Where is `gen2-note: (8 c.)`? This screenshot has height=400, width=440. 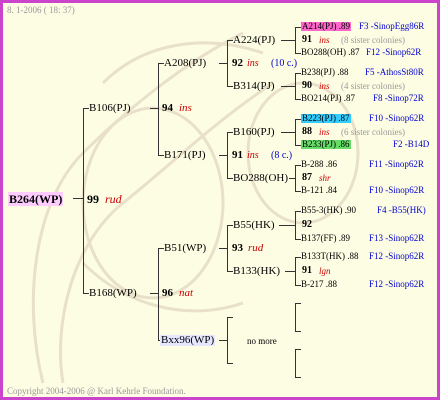 gen2-note: (8 c.) is located at coordinates (282, 155).